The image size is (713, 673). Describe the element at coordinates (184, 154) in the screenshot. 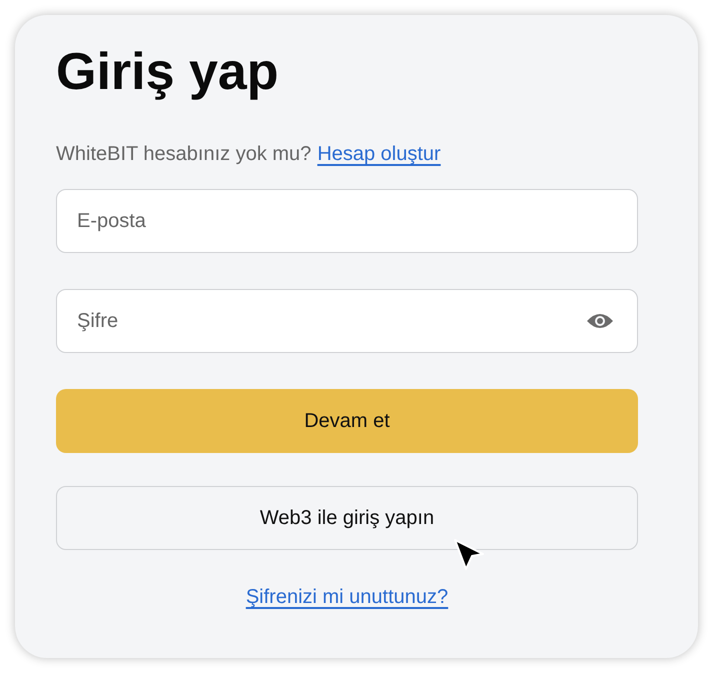

I see `signup-prompt: WhiteBIT hesabınız yok mu?` at that location.